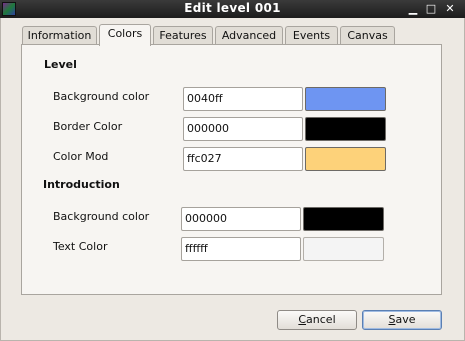 The height and width of the screenshot is (341, 465). I want to click on level-heading: Level, so click(60, 64).